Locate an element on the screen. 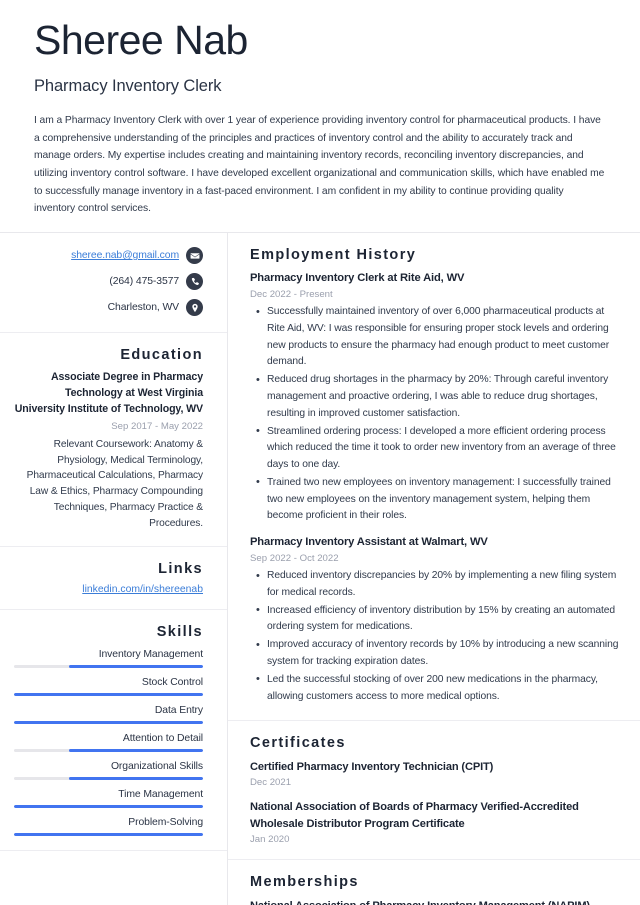 The height and width of the screenshot is (905, 640). contact-phone-row: (264) 475-3577 is located at coordinates (108, 282).